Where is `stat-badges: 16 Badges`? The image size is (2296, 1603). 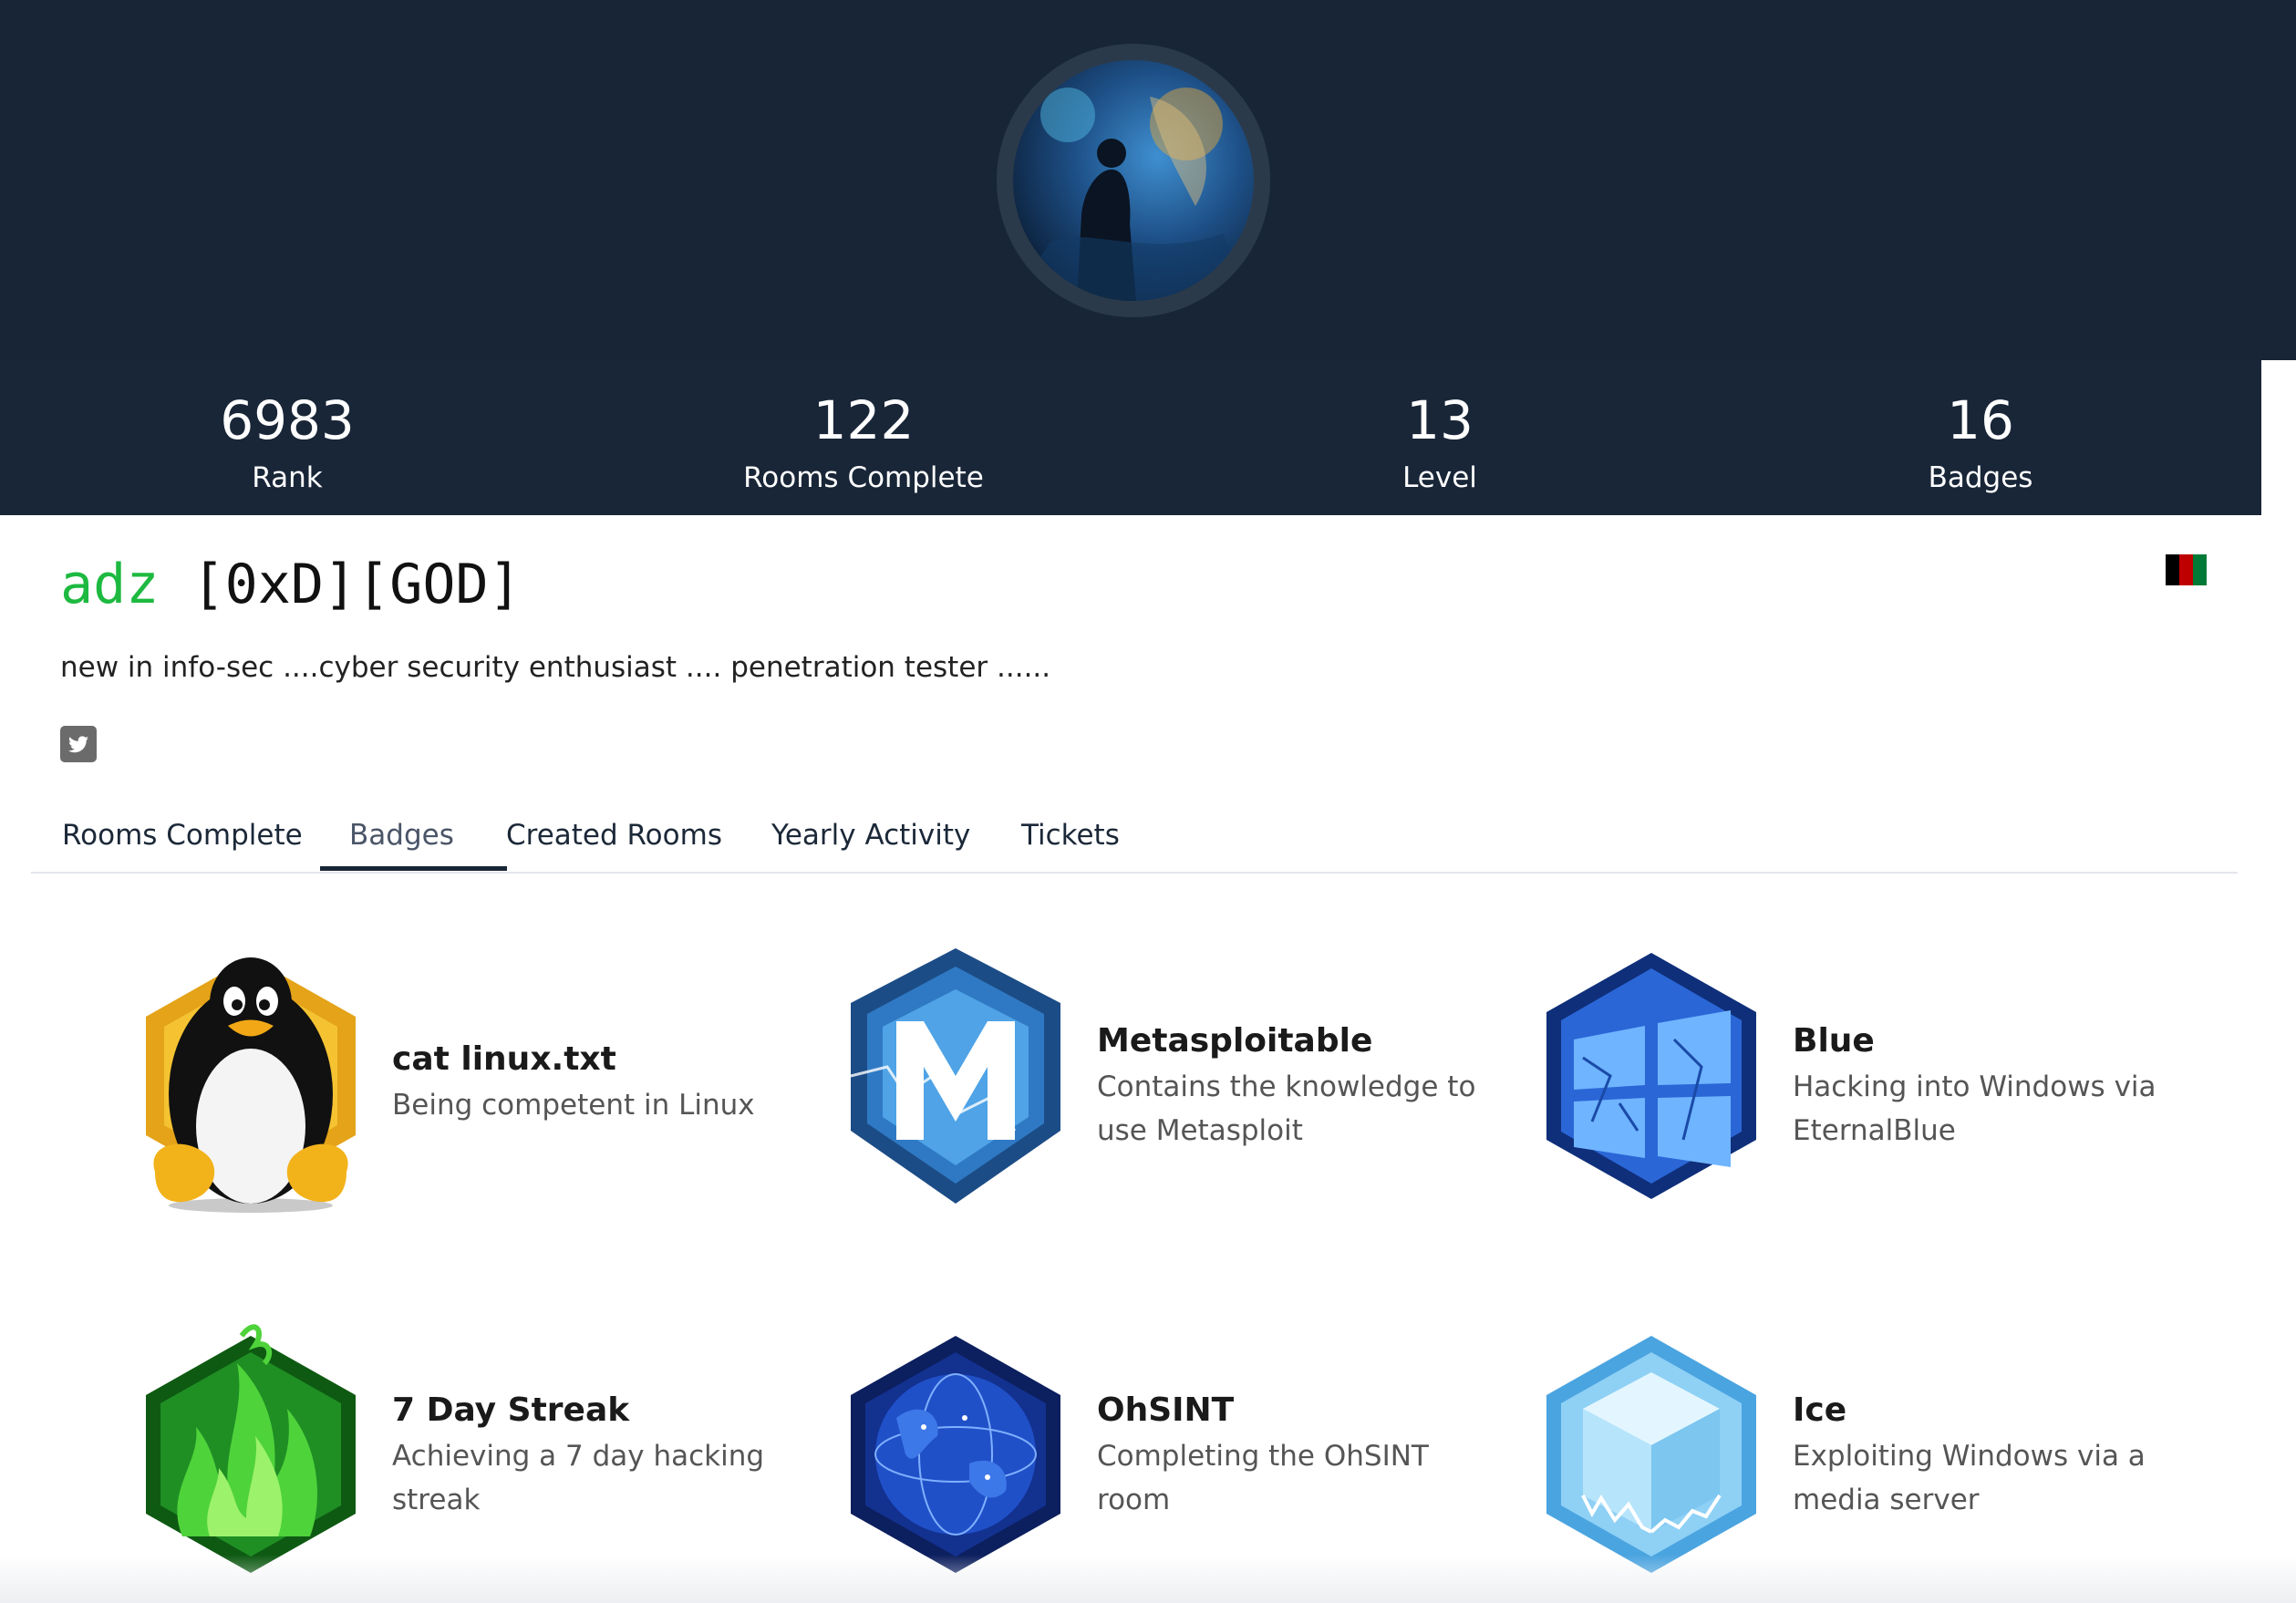
stat-badges: 16 Badges is located at coordinates (1981, 443).